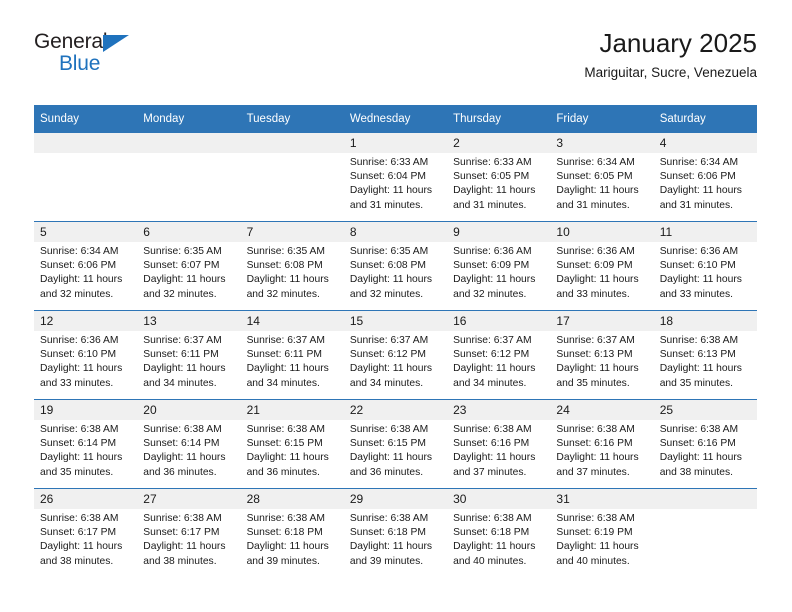 Image resolution: width=792 pixels, height=612 pixels. I want to click on daylight-text: Daylight: 11 hours and 40 minutes., so click(597, 554).